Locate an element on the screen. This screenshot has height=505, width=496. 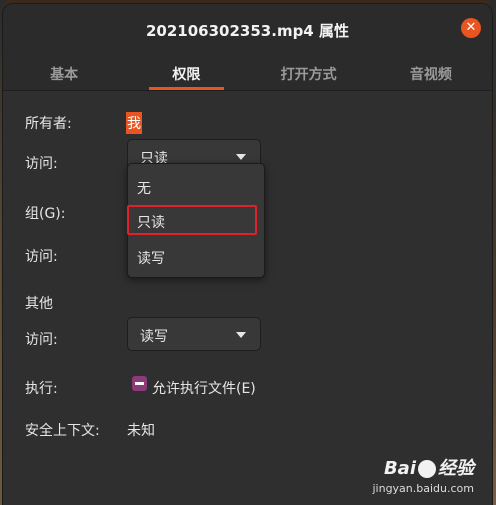
watermark-url: jingyan.baidu.com is located at coordinates (423, 488).